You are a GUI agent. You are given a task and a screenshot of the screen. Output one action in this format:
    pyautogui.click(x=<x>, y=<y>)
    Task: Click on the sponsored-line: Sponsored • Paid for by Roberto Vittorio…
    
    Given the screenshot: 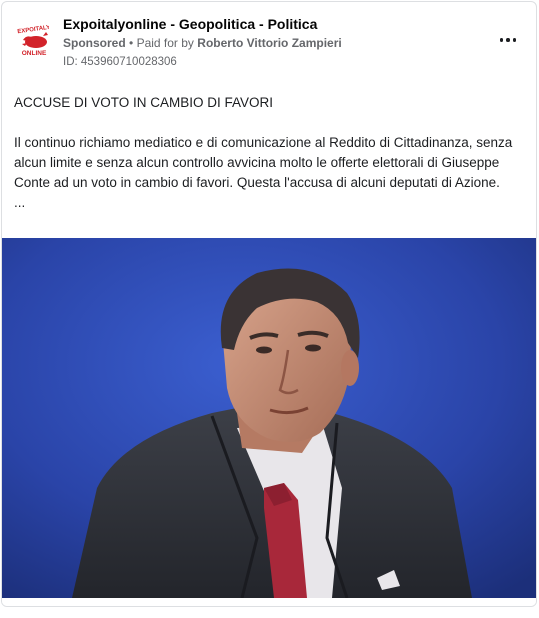 What is the action you would take?
    pyautogui.click(x=202, y=43)
    